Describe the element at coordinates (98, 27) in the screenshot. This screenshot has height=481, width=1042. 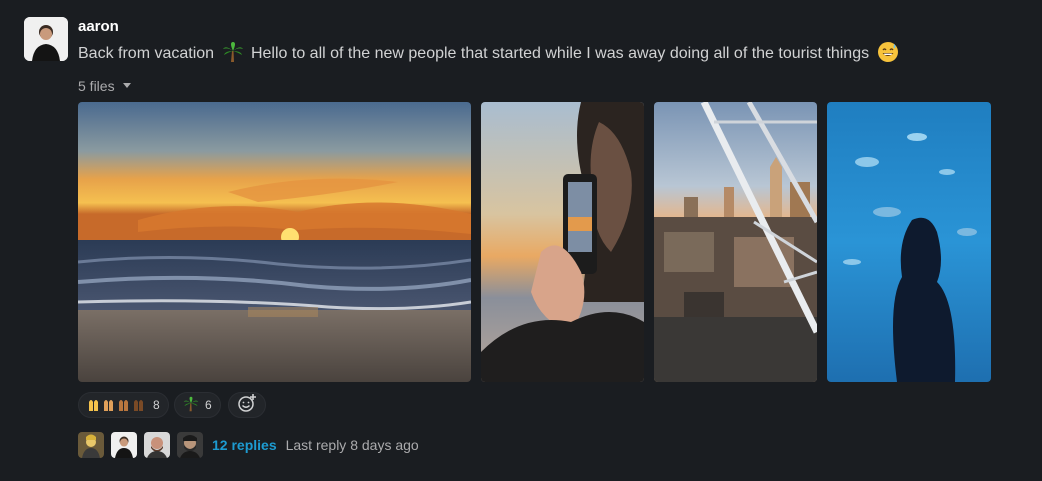
I see `author-name: aaron` at that location.